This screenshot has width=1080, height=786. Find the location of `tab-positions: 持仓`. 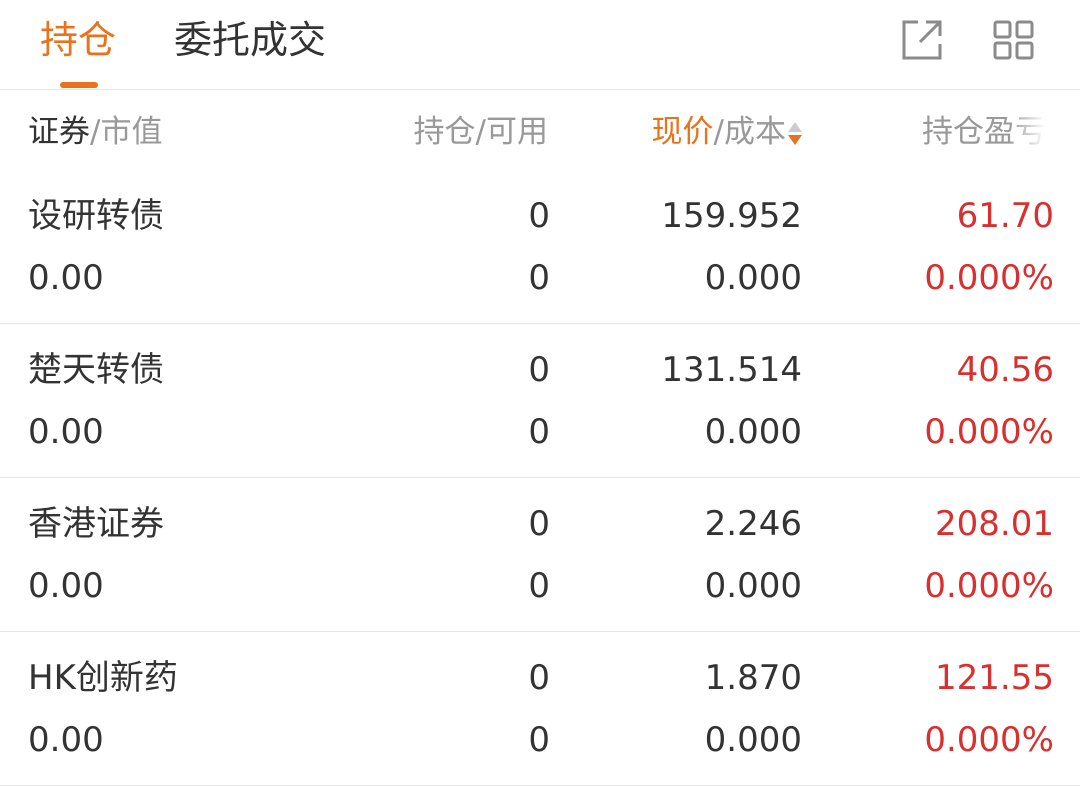

tab-positions: 持仓 is located at coordinates (78, 40).